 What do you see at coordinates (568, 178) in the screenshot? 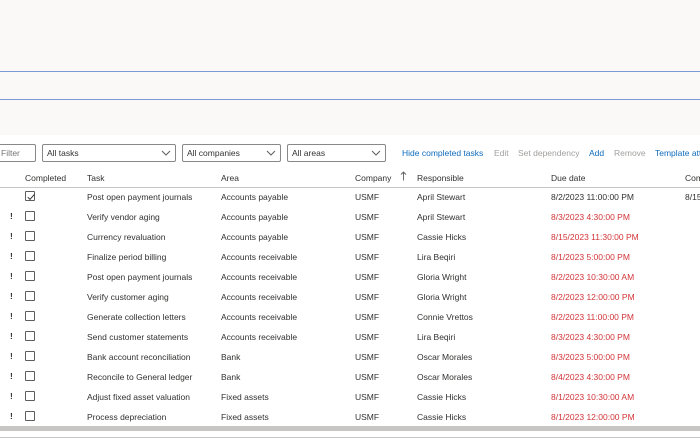
I see `column-header-due-date: Due date` at bounding box center [568, 178].